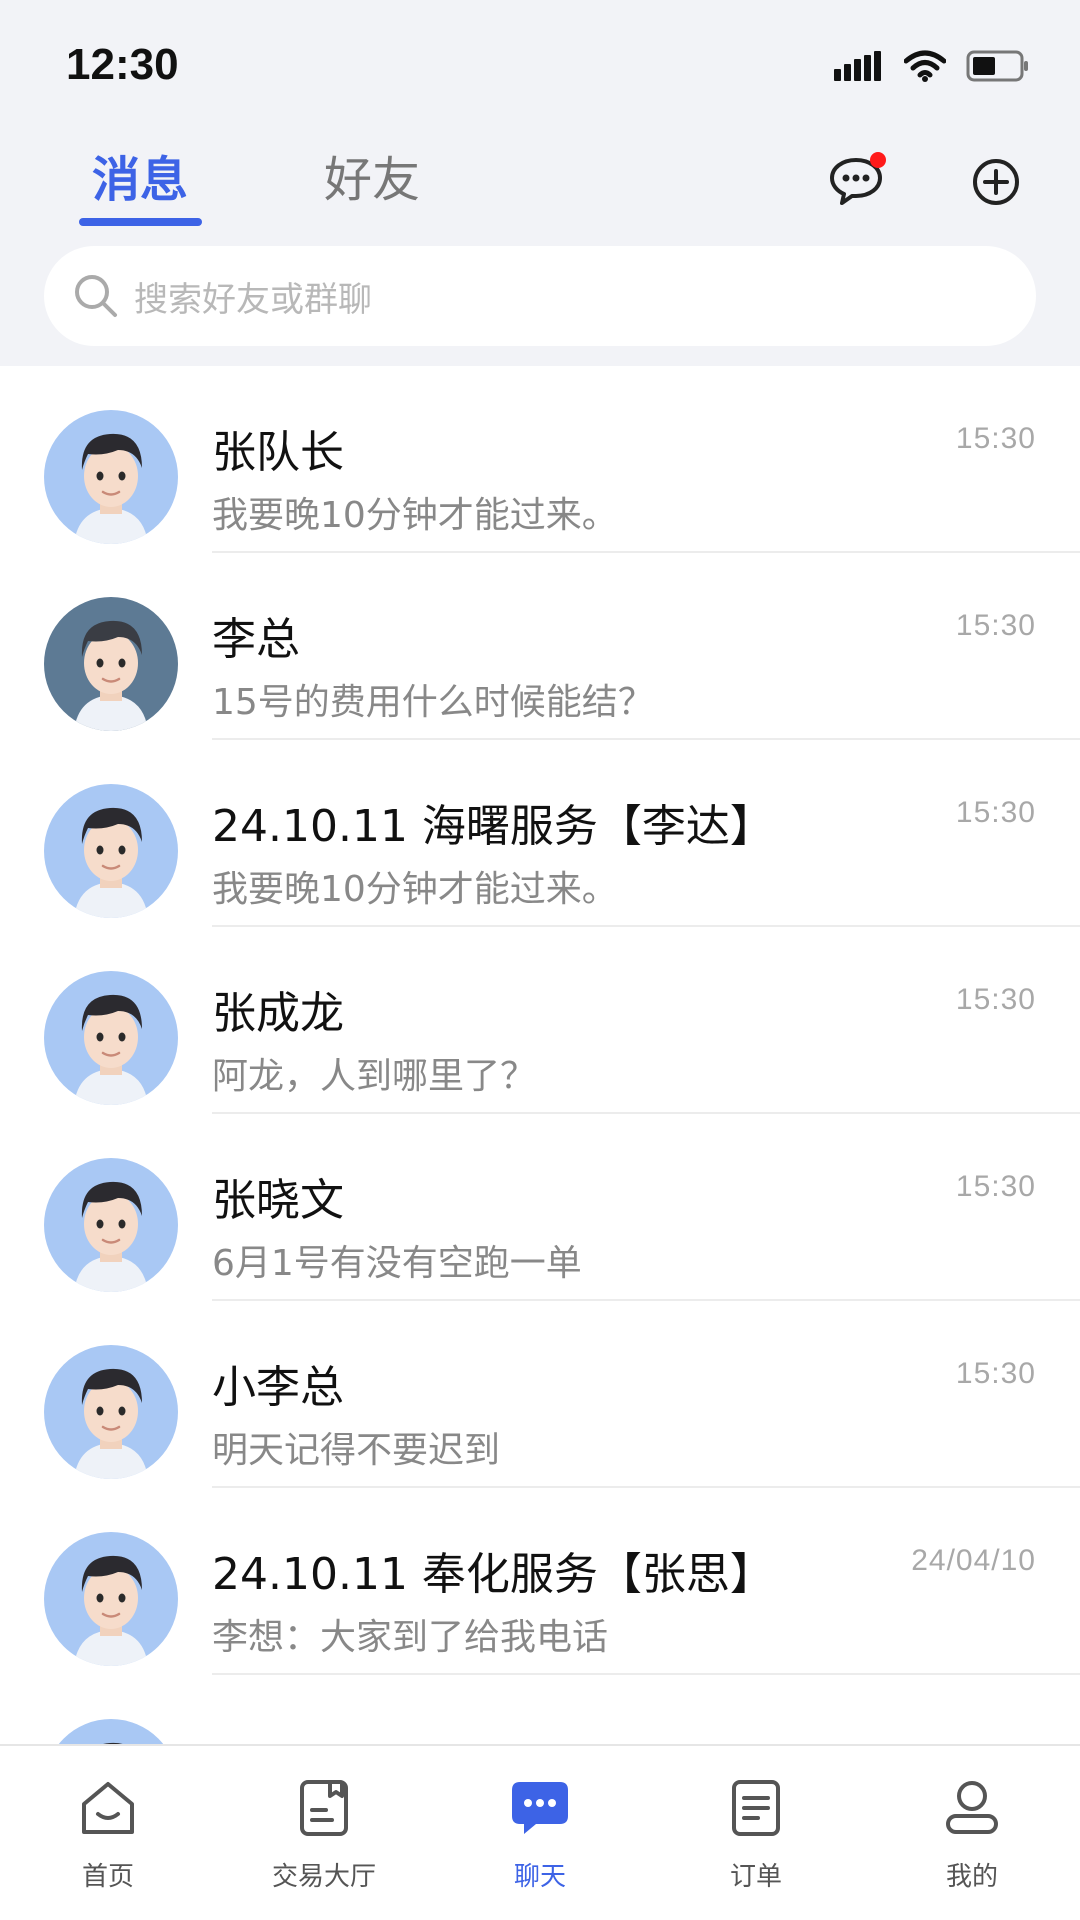 The height and width of the screenshot is (1920, 1080). What do you see at coordinates (140, 180) in the screenshot?
I see `tab-messages: 消息` at bounding box center [140, 180].